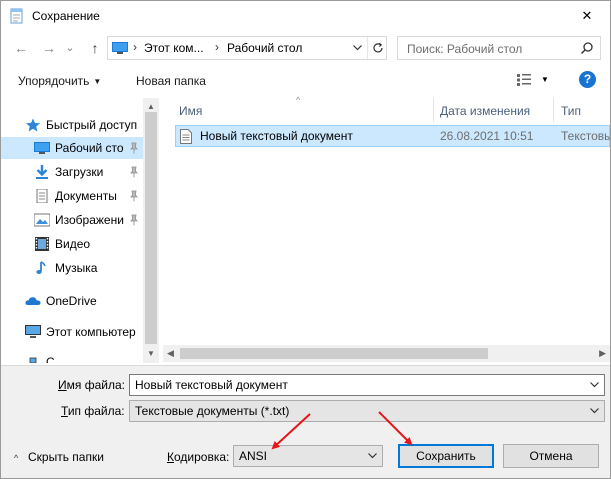  What do you see at coordinates (72, 196) in the screenshot?
I see `sidebar-item-documents: Документы` at bounding box center [72, 196].